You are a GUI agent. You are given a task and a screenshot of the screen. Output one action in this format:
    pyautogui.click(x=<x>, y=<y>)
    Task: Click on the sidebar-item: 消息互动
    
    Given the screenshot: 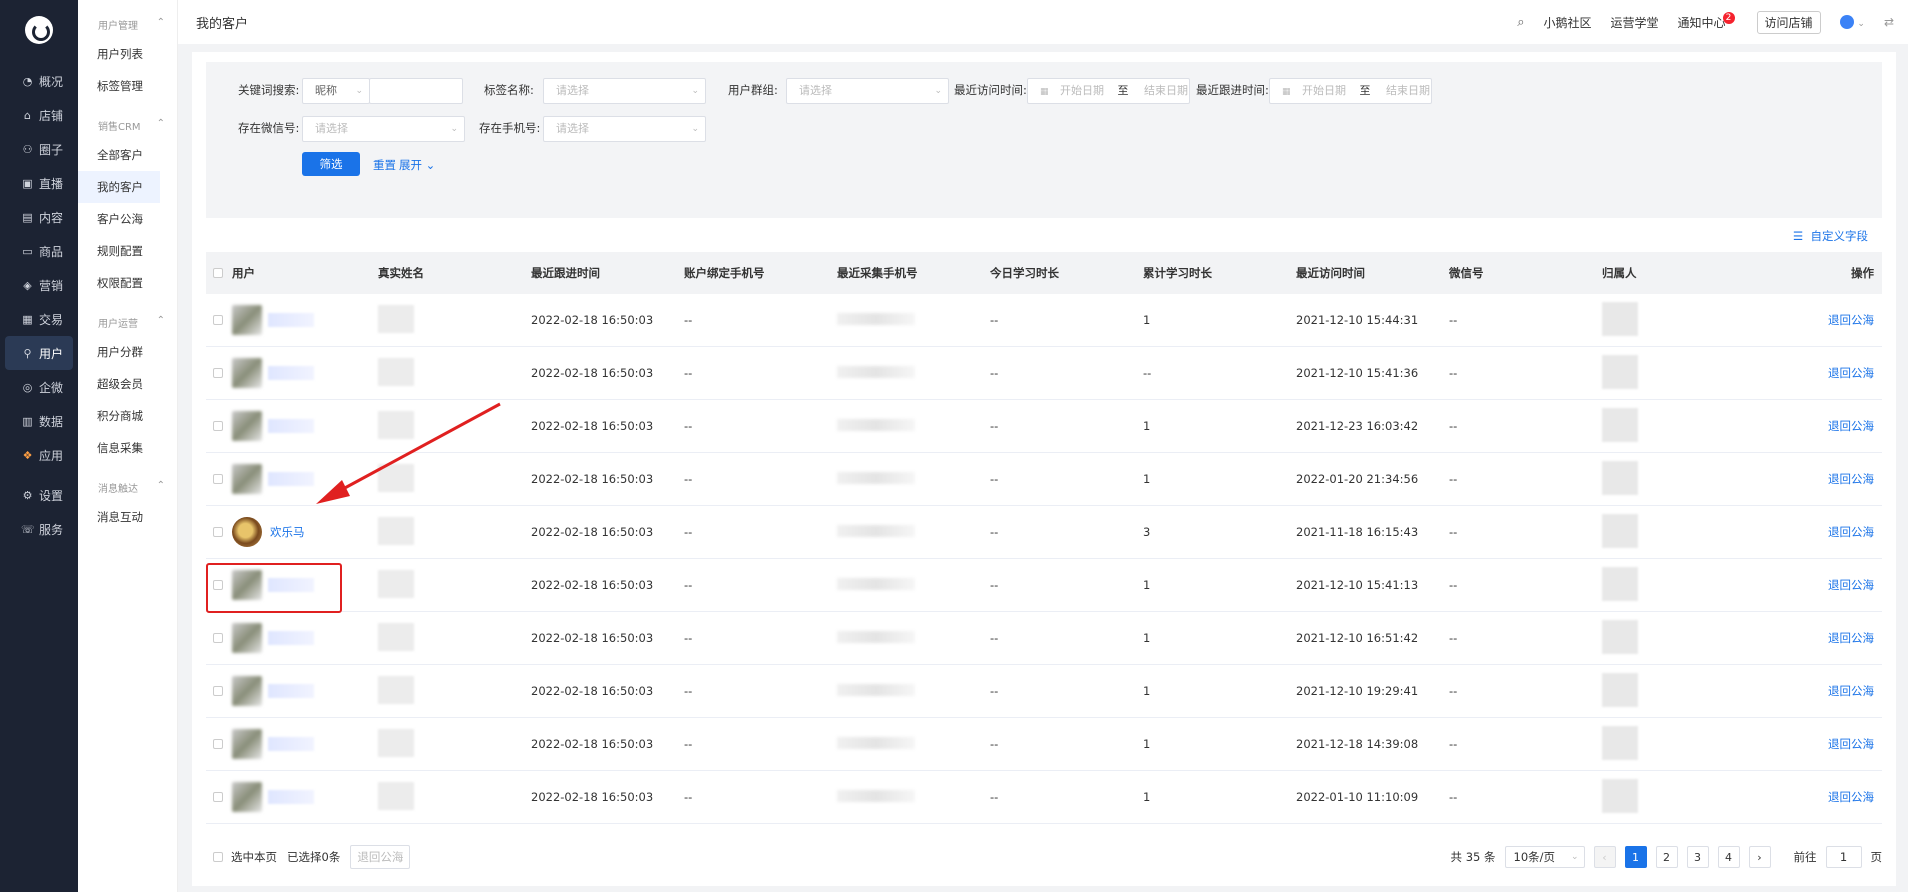 What is the action you would take?
    pyautogui.click(x=119, y=517)
    